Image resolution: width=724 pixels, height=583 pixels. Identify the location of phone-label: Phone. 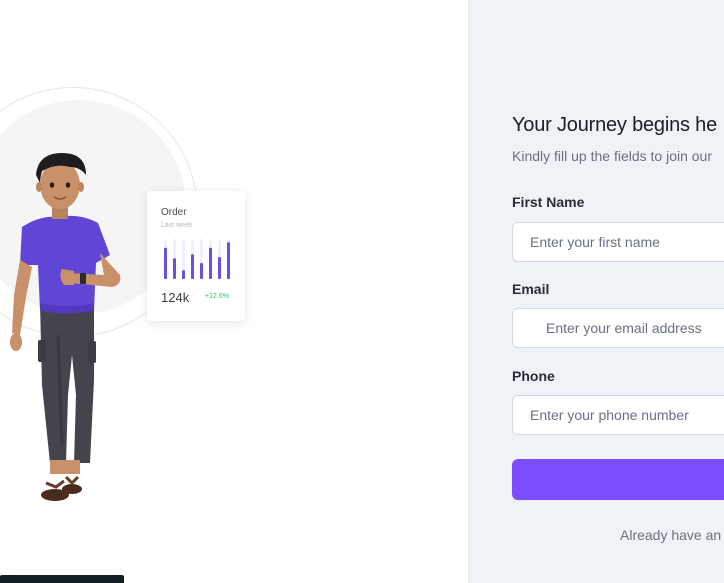
(533, 376).